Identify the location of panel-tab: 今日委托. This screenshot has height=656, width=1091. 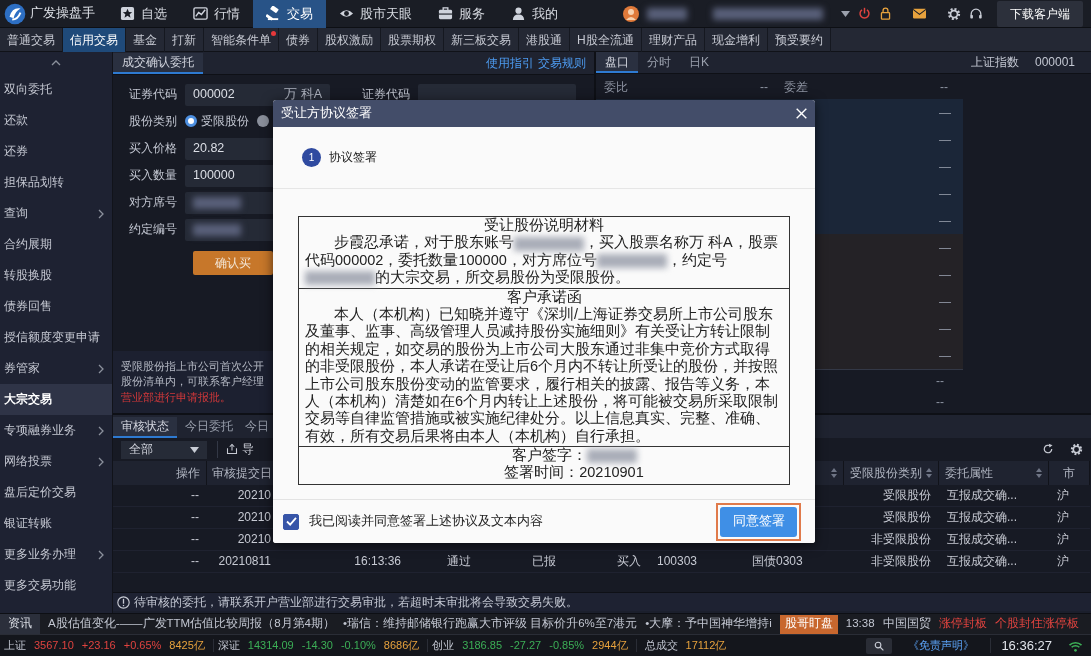
(209, 427).